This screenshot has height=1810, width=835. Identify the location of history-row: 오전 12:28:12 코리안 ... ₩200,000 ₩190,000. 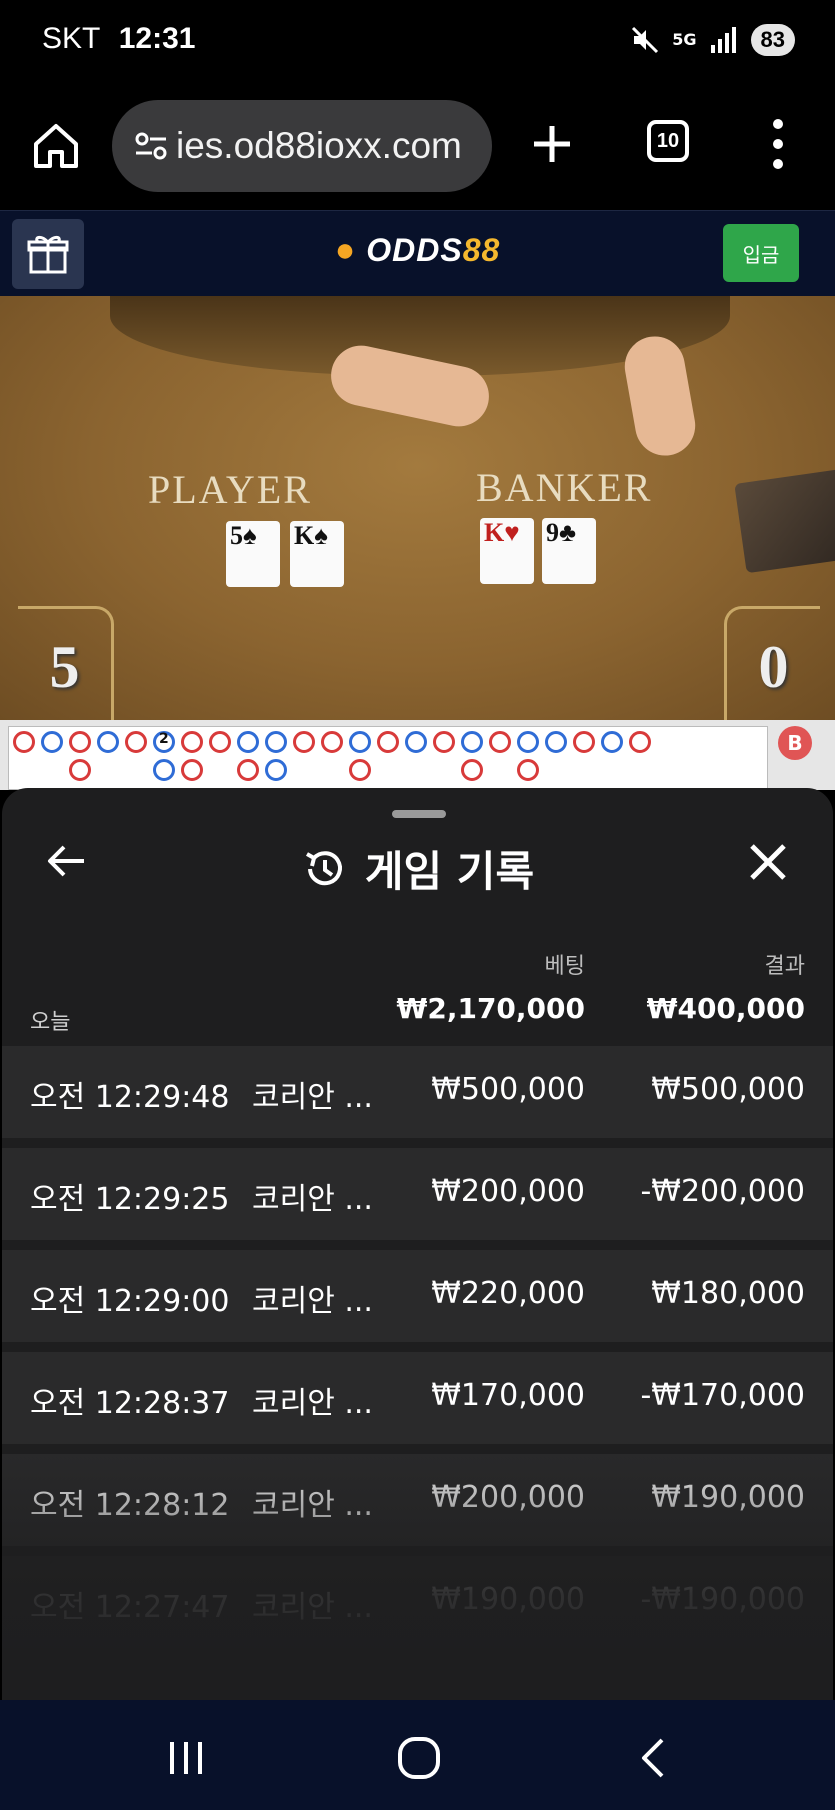
(417, 1500).